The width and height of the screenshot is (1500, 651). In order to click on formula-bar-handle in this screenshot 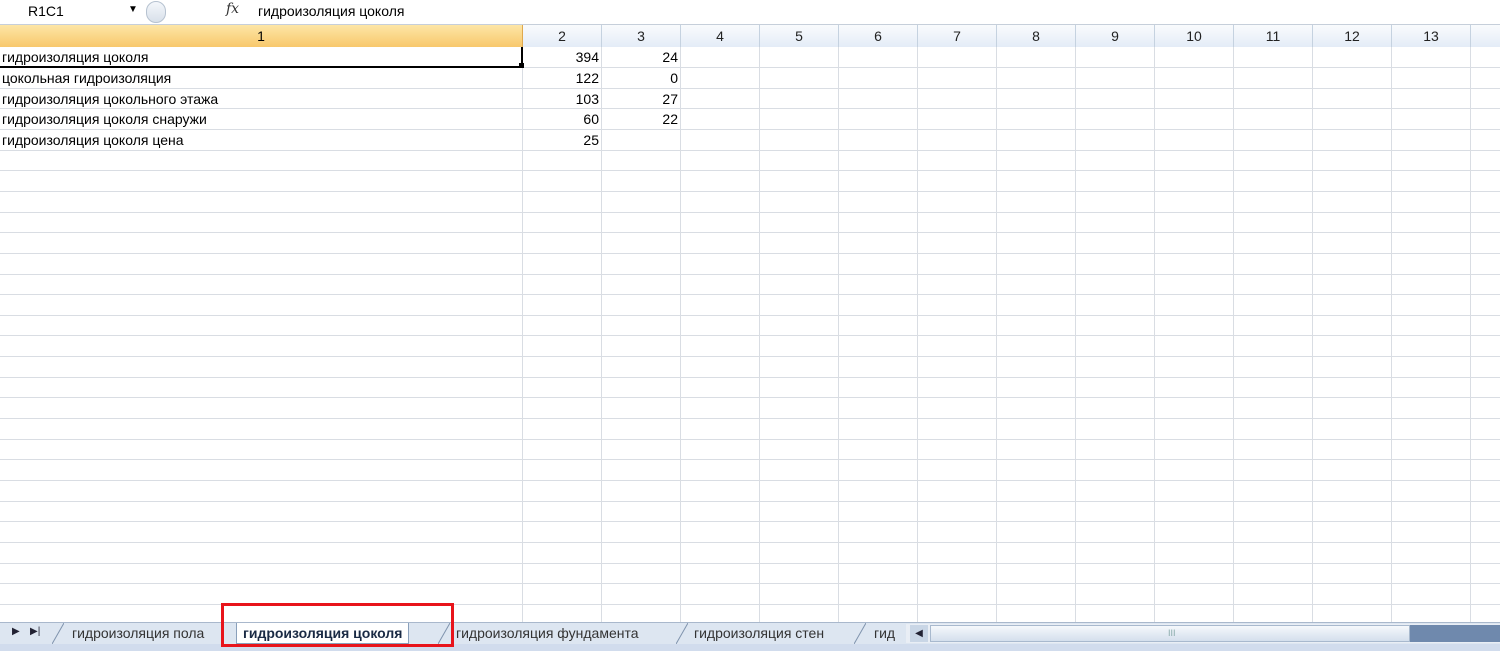, I will do `click(156, 12)`.